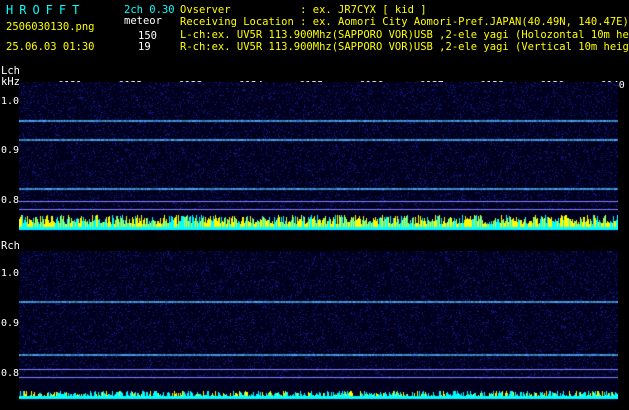 The width and height of the screenshot is (629, 410). I want to click on lch-ytick-1-0: 1.0, so click(10, 101).